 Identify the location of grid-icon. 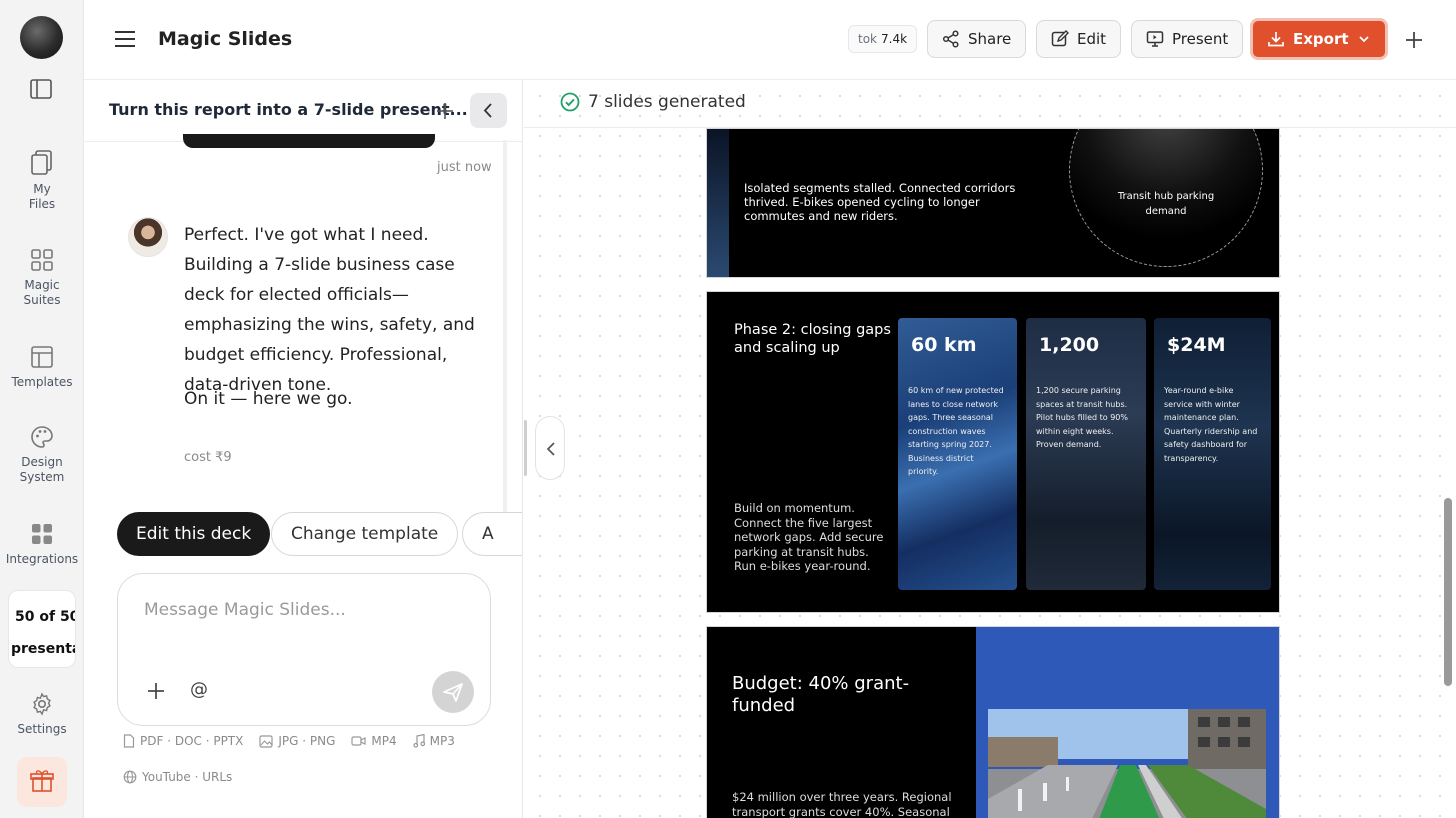
(42, 260).